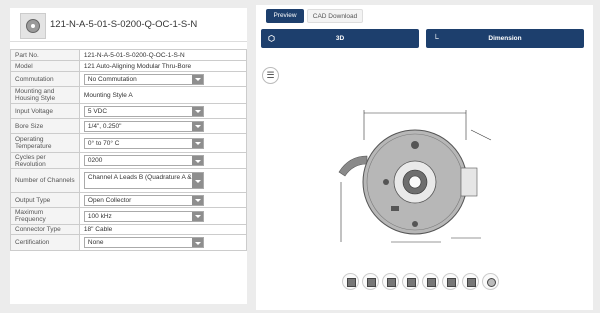 Image resolution: width=600 pixels, height=313 pixels. What do you see at coordinates (45, 180) in the screenshot?
I see `spec-label: Number of Channels` at bounding box center [45, 180].